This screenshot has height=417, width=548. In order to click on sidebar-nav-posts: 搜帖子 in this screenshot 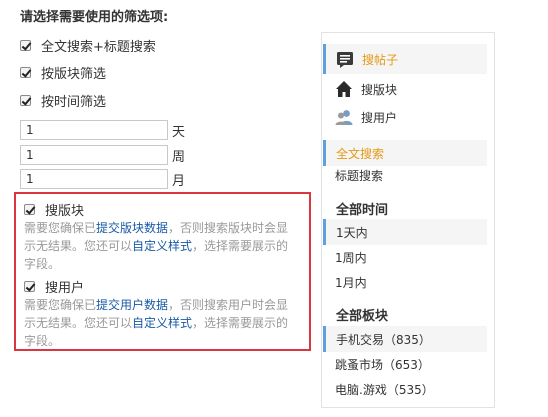, I will do `click(405, 59)`.